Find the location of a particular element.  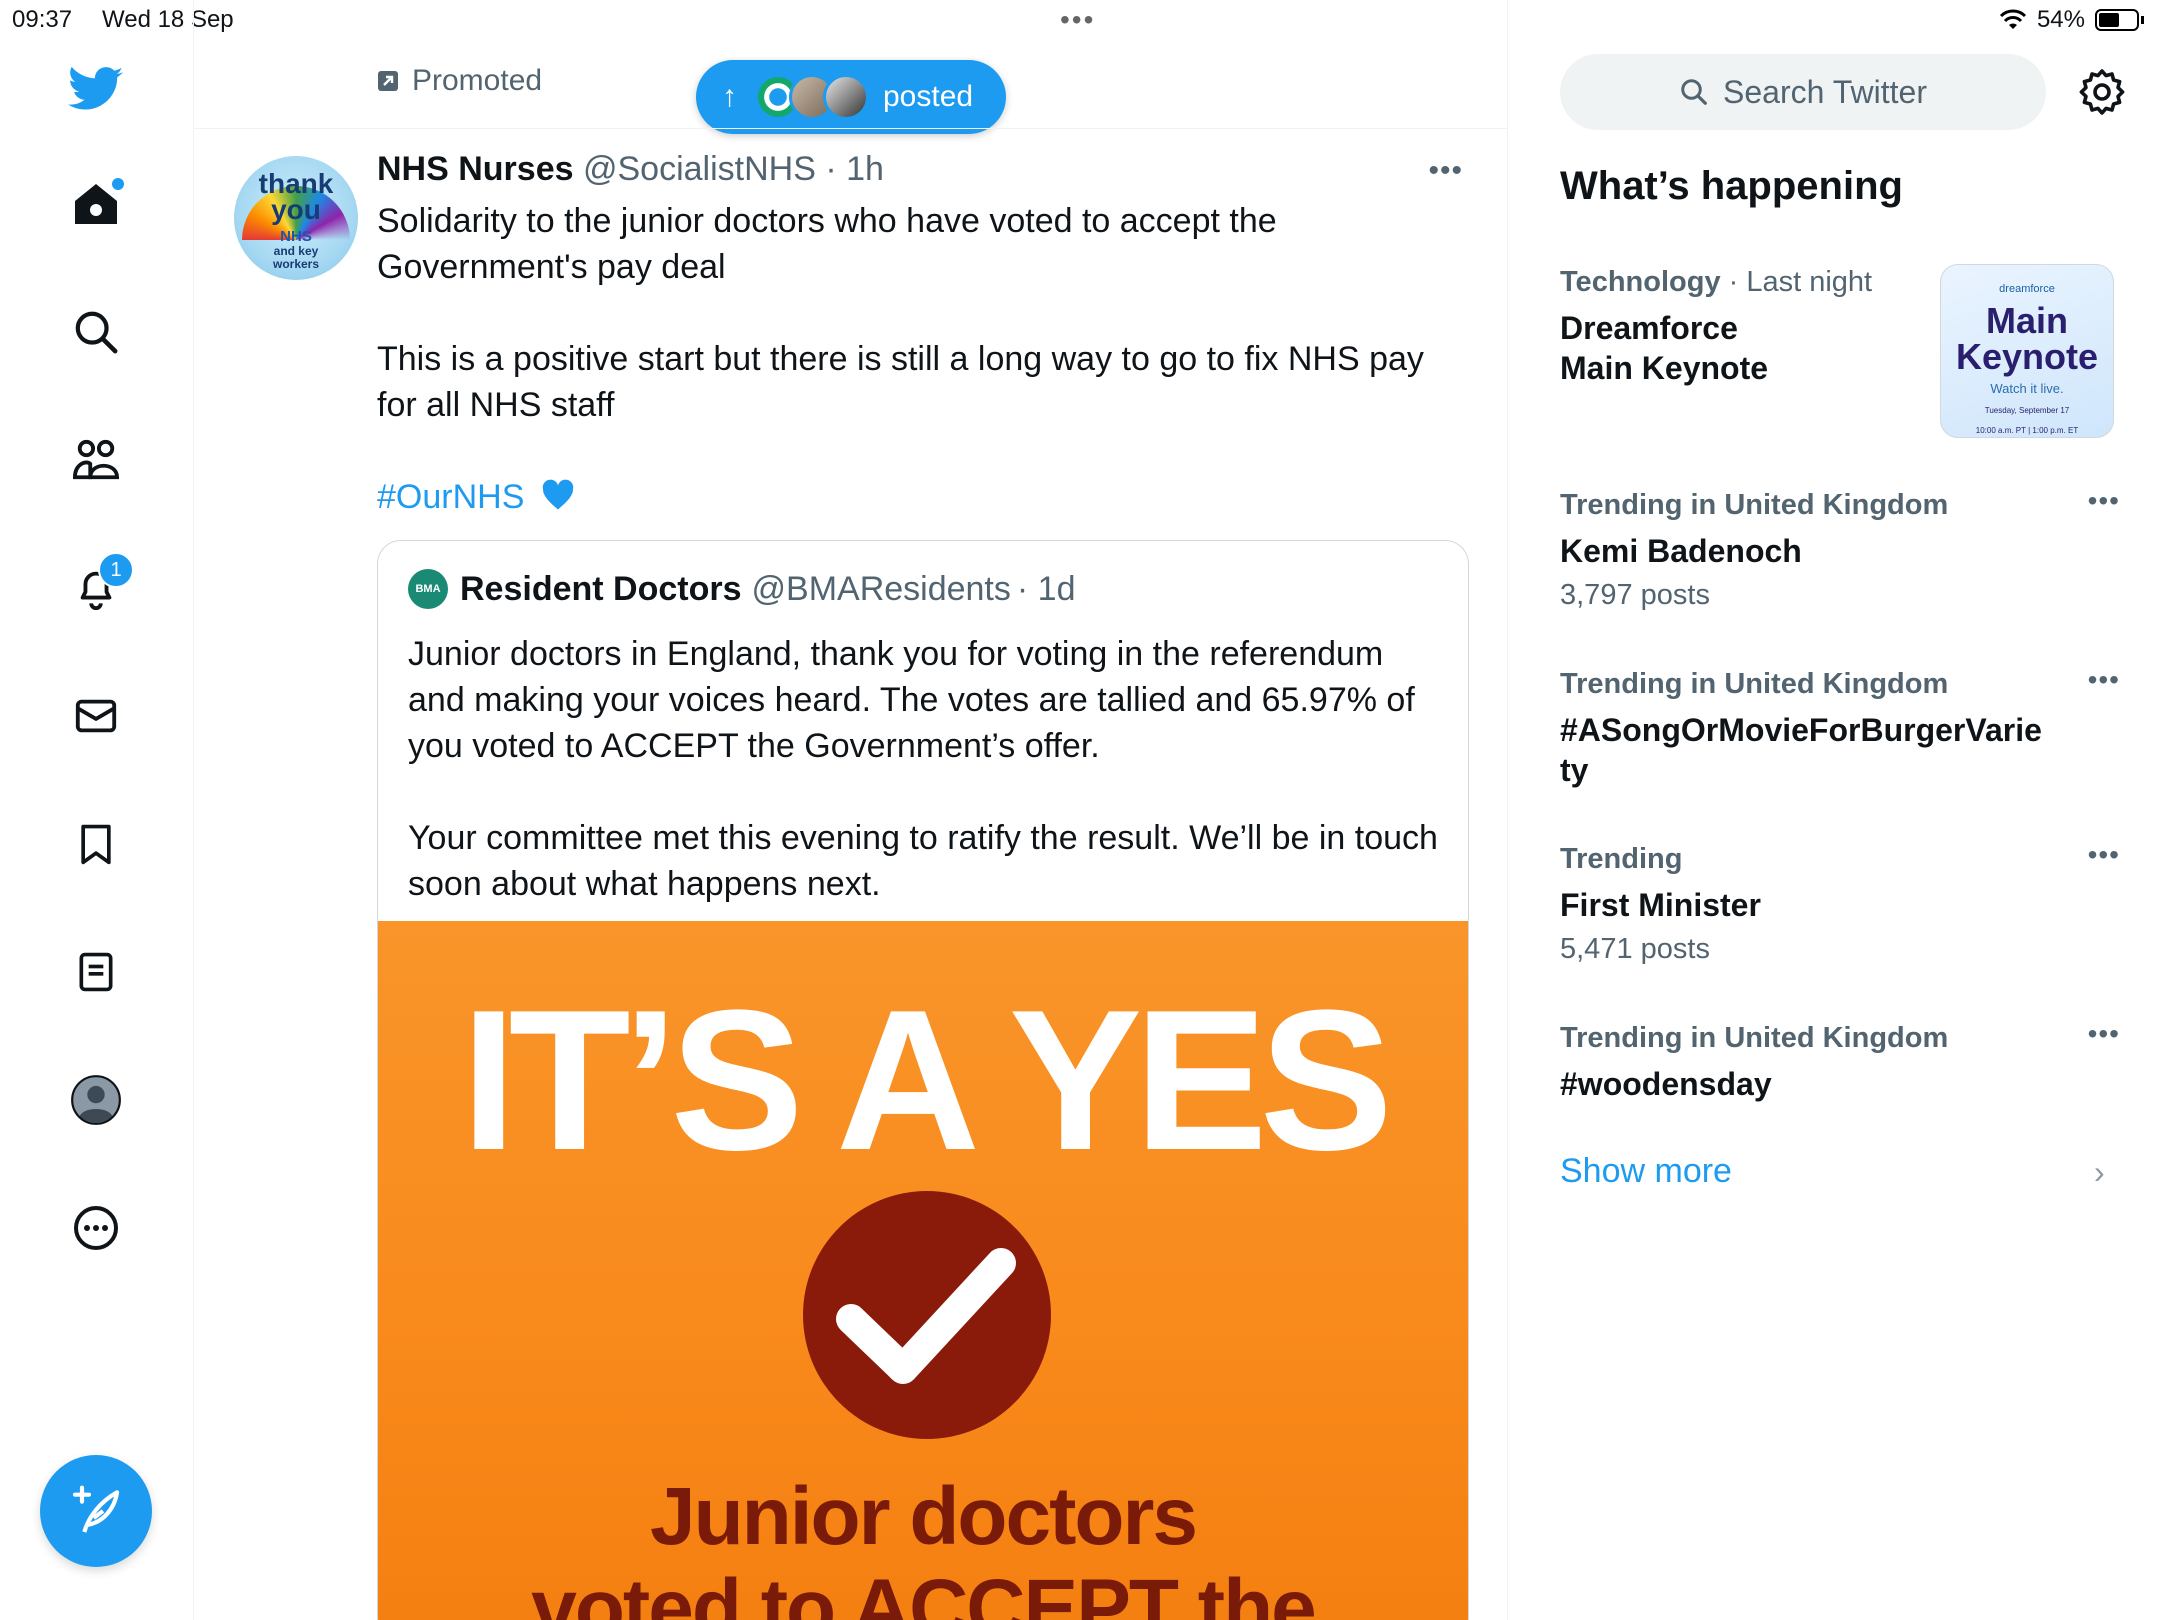

trend-item: Trending First Minister 5,471 posts ••• is located at coordinates (1840, 904).